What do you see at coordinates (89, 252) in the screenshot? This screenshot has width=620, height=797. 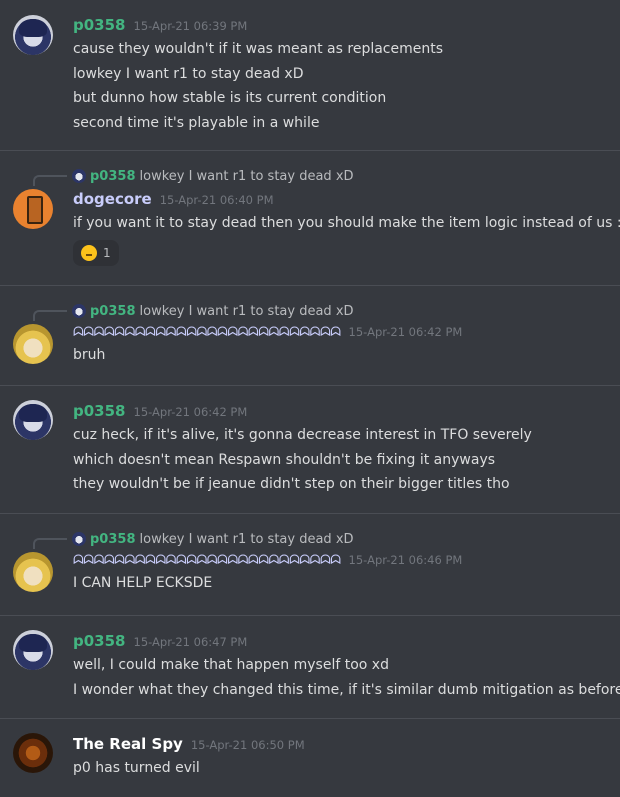 I see `thinking-face-icon` at bounding box center [89, 252].